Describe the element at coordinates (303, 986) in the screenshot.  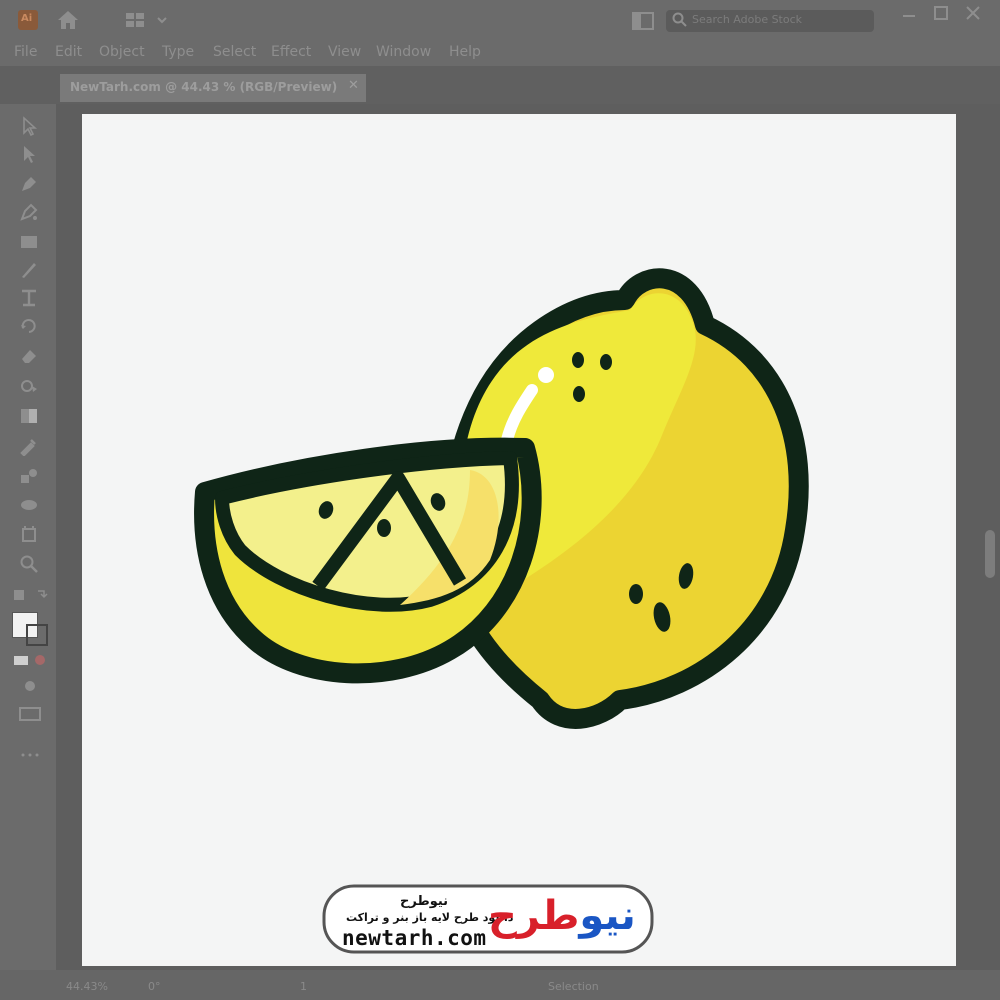
I see `artboard-number: 1` at that location.